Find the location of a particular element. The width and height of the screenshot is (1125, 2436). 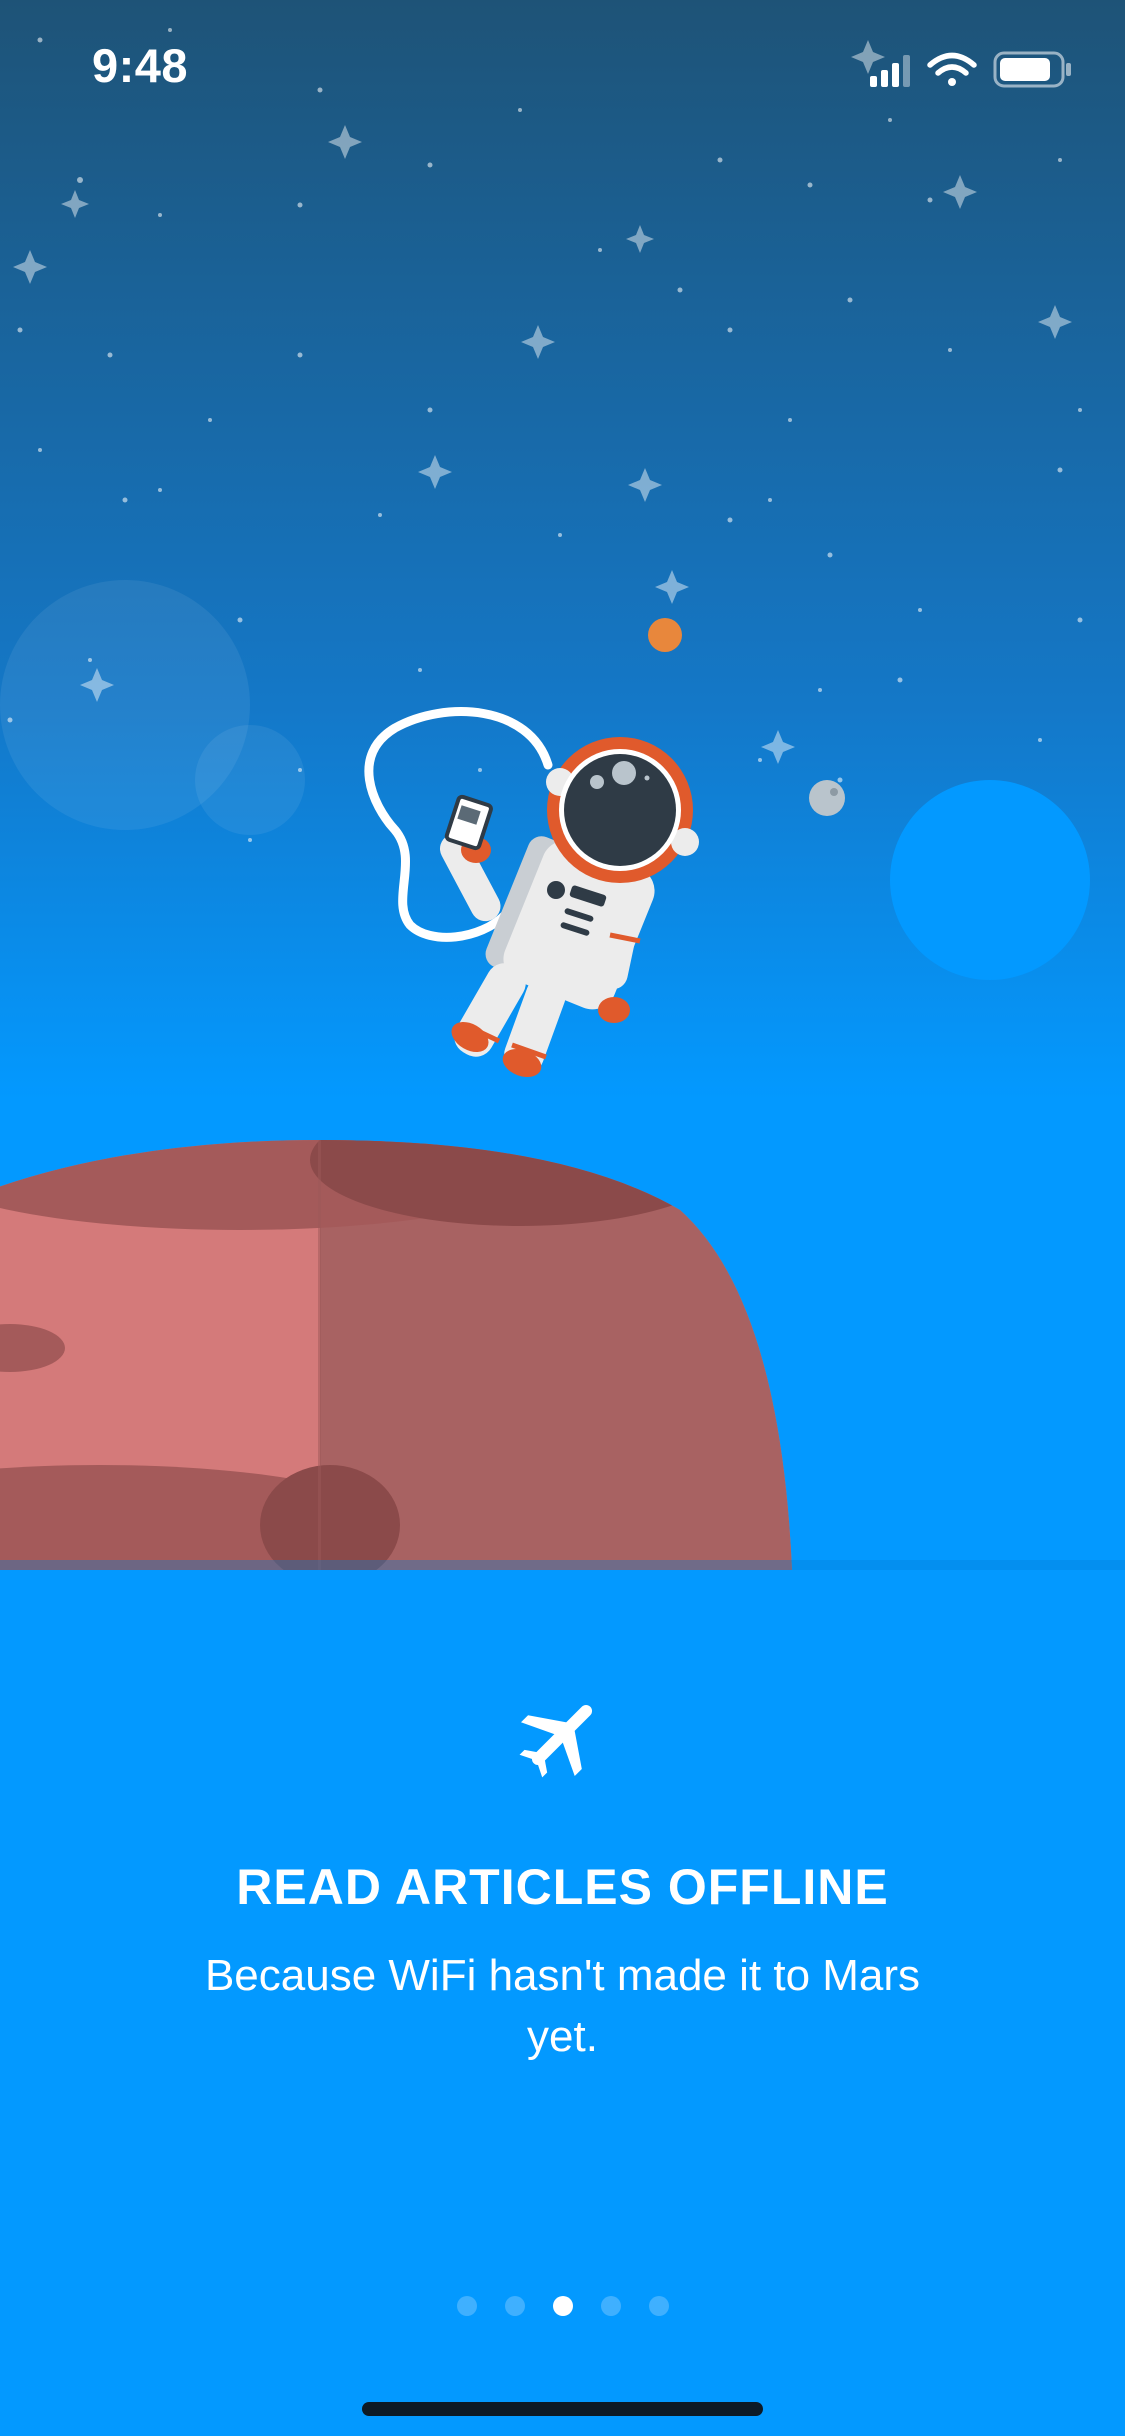

status-time: 9:48 is located at coordinates (140, 65).